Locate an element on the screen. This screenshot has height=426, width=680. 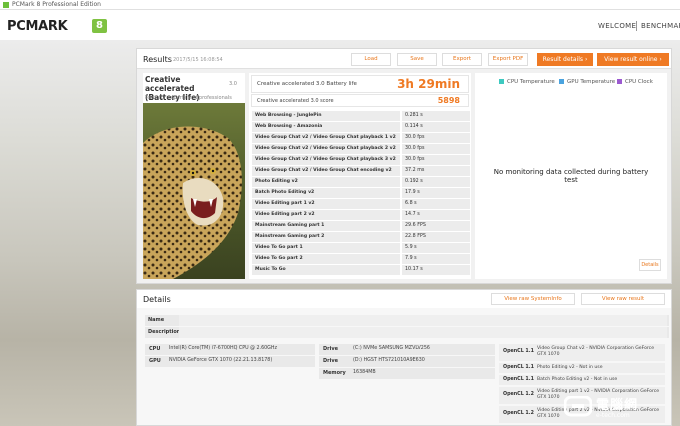
description-row: Description is located at coordinates (407, 332).